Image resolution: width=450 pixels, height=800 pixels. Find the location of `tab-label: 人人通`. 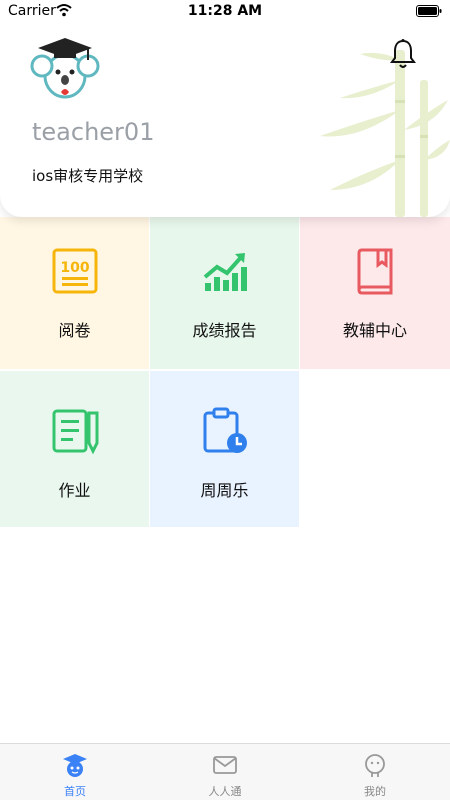

tab-label: 人人通 is located at coordinates (225, 791).